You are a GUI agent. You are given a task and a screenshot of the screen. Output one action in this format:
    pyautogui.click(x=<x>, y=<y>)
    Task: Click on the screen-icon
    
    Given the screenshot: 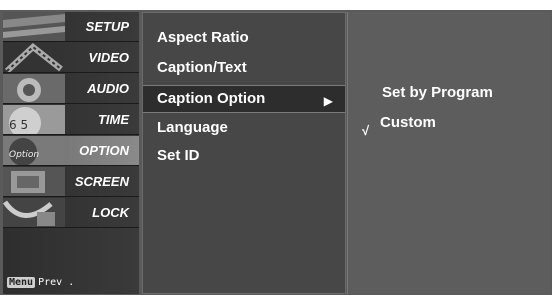 What is the action you would take?
    pyautogui.click(x=34, y=181)
    